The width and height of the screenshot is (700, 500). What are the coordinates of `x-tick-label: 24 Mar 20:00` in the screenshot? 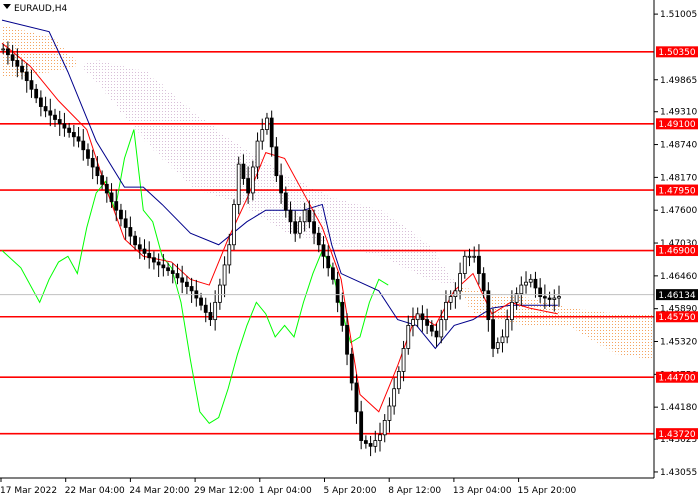 It's located at (159, 491).